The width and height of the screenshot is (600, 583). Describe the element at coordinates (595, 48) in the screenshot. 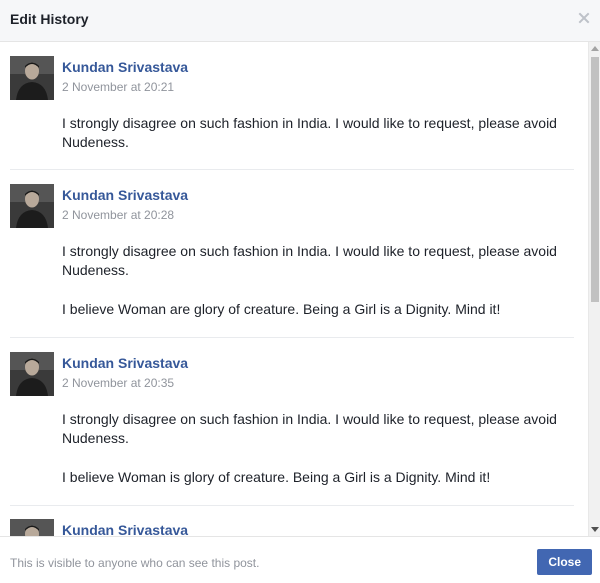

I see `scroll-up-arrow-icon` at that location.